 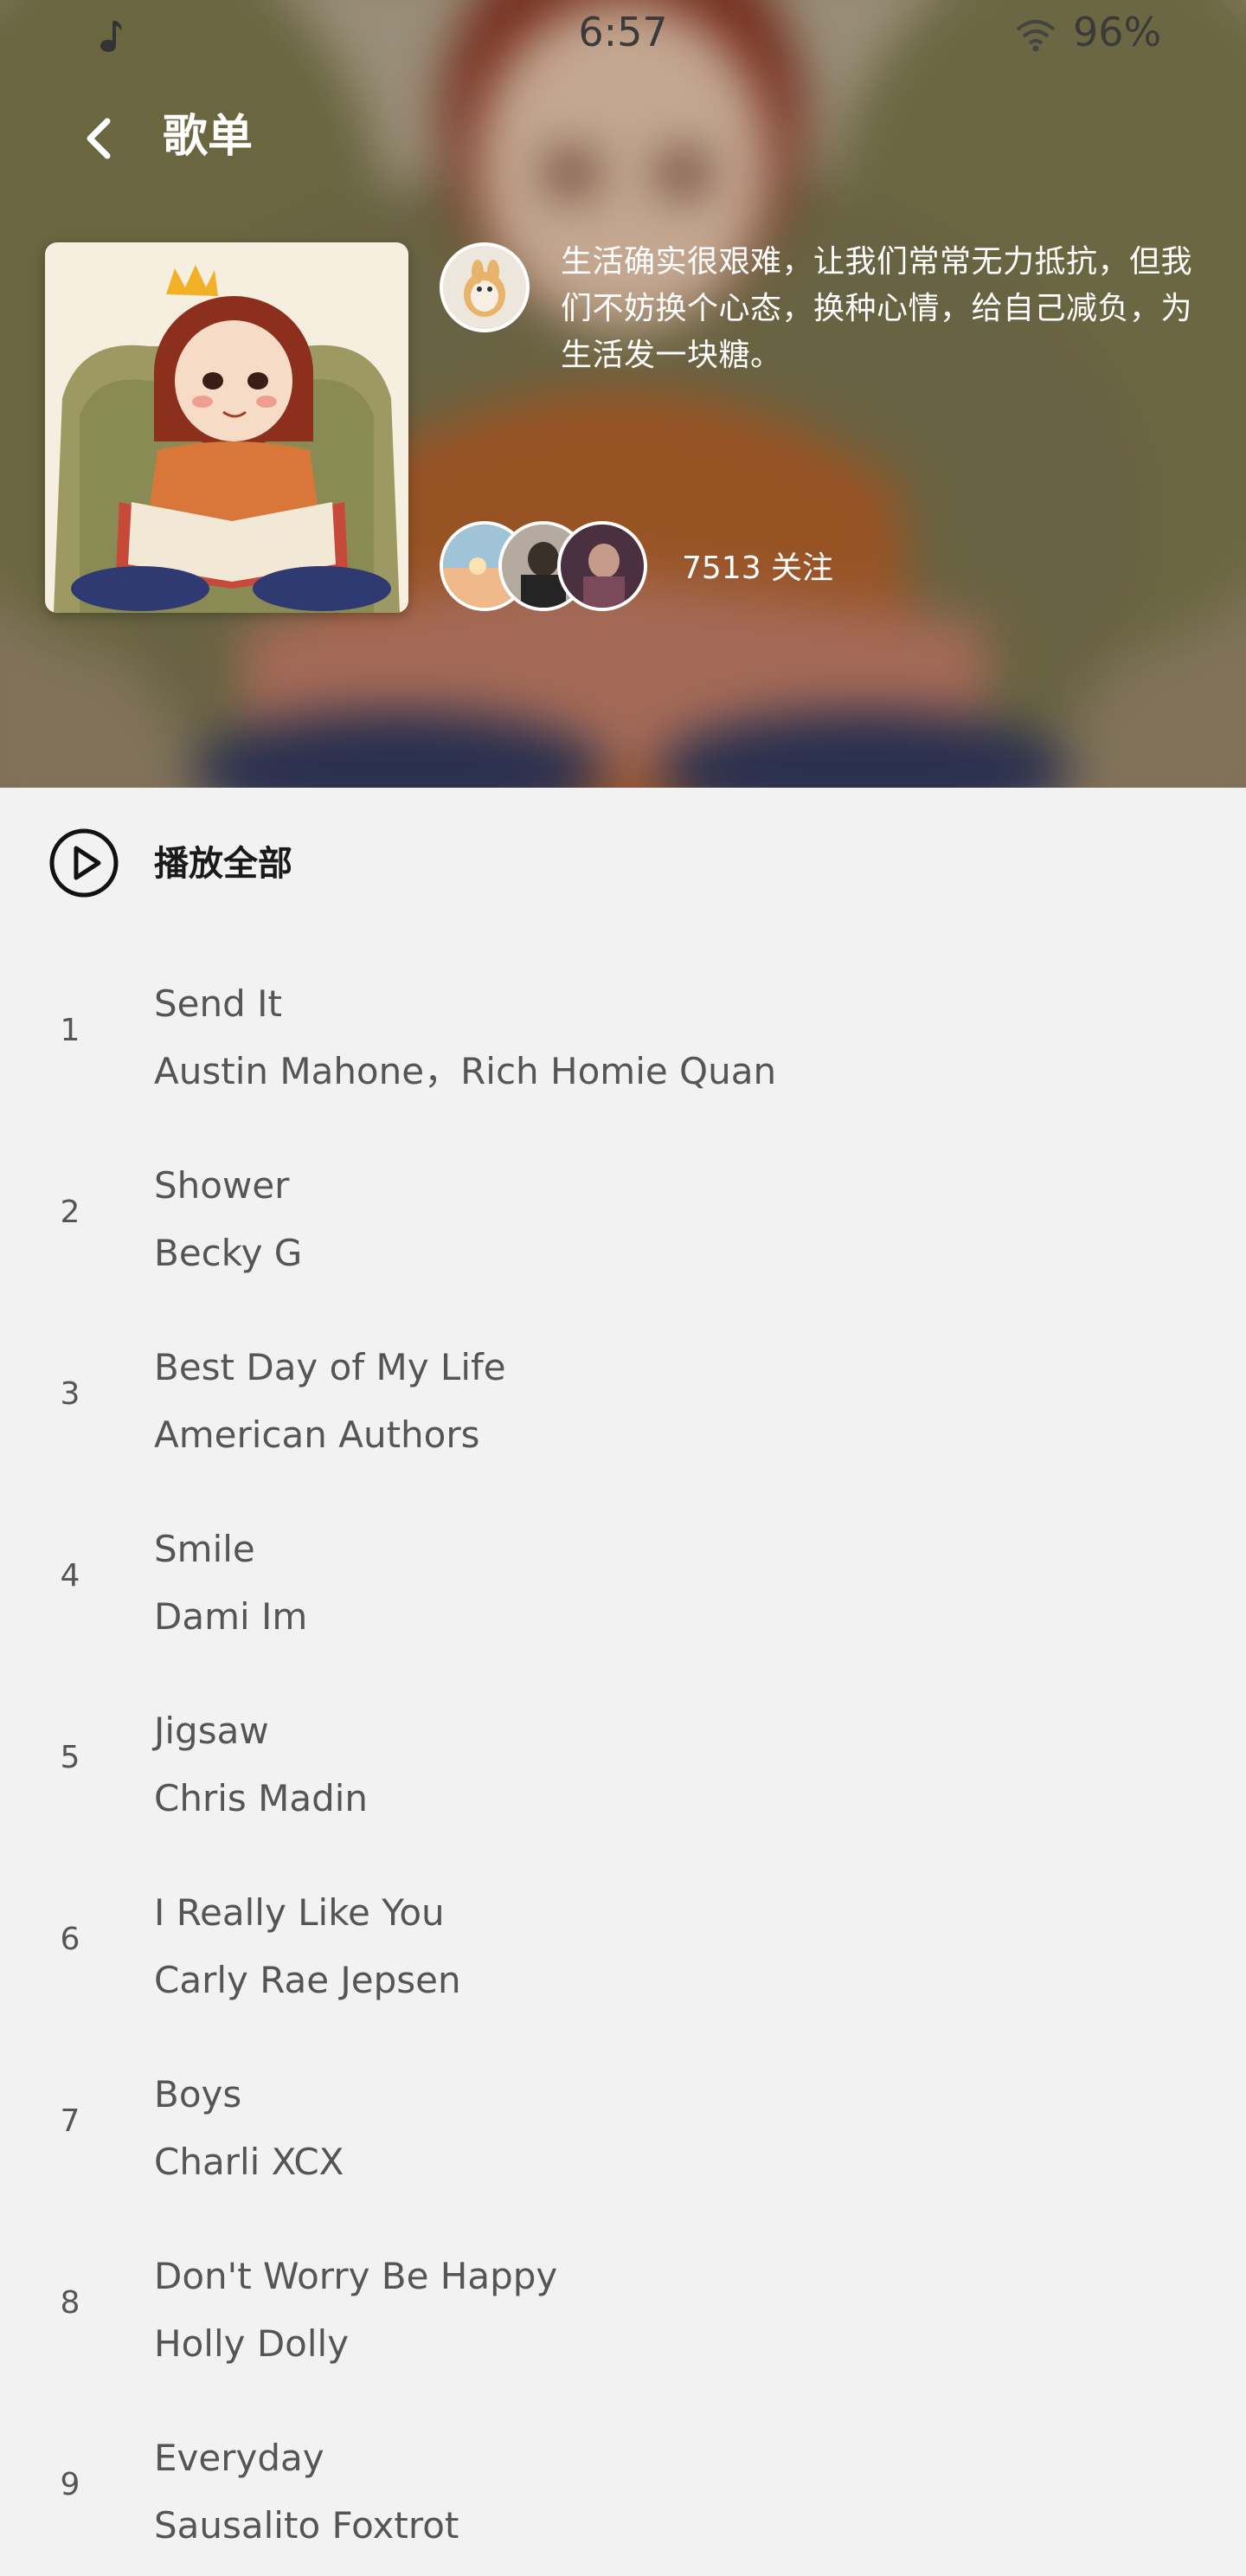 I want to click on play-all-label: 播放全部, so click(x=223, y=864).